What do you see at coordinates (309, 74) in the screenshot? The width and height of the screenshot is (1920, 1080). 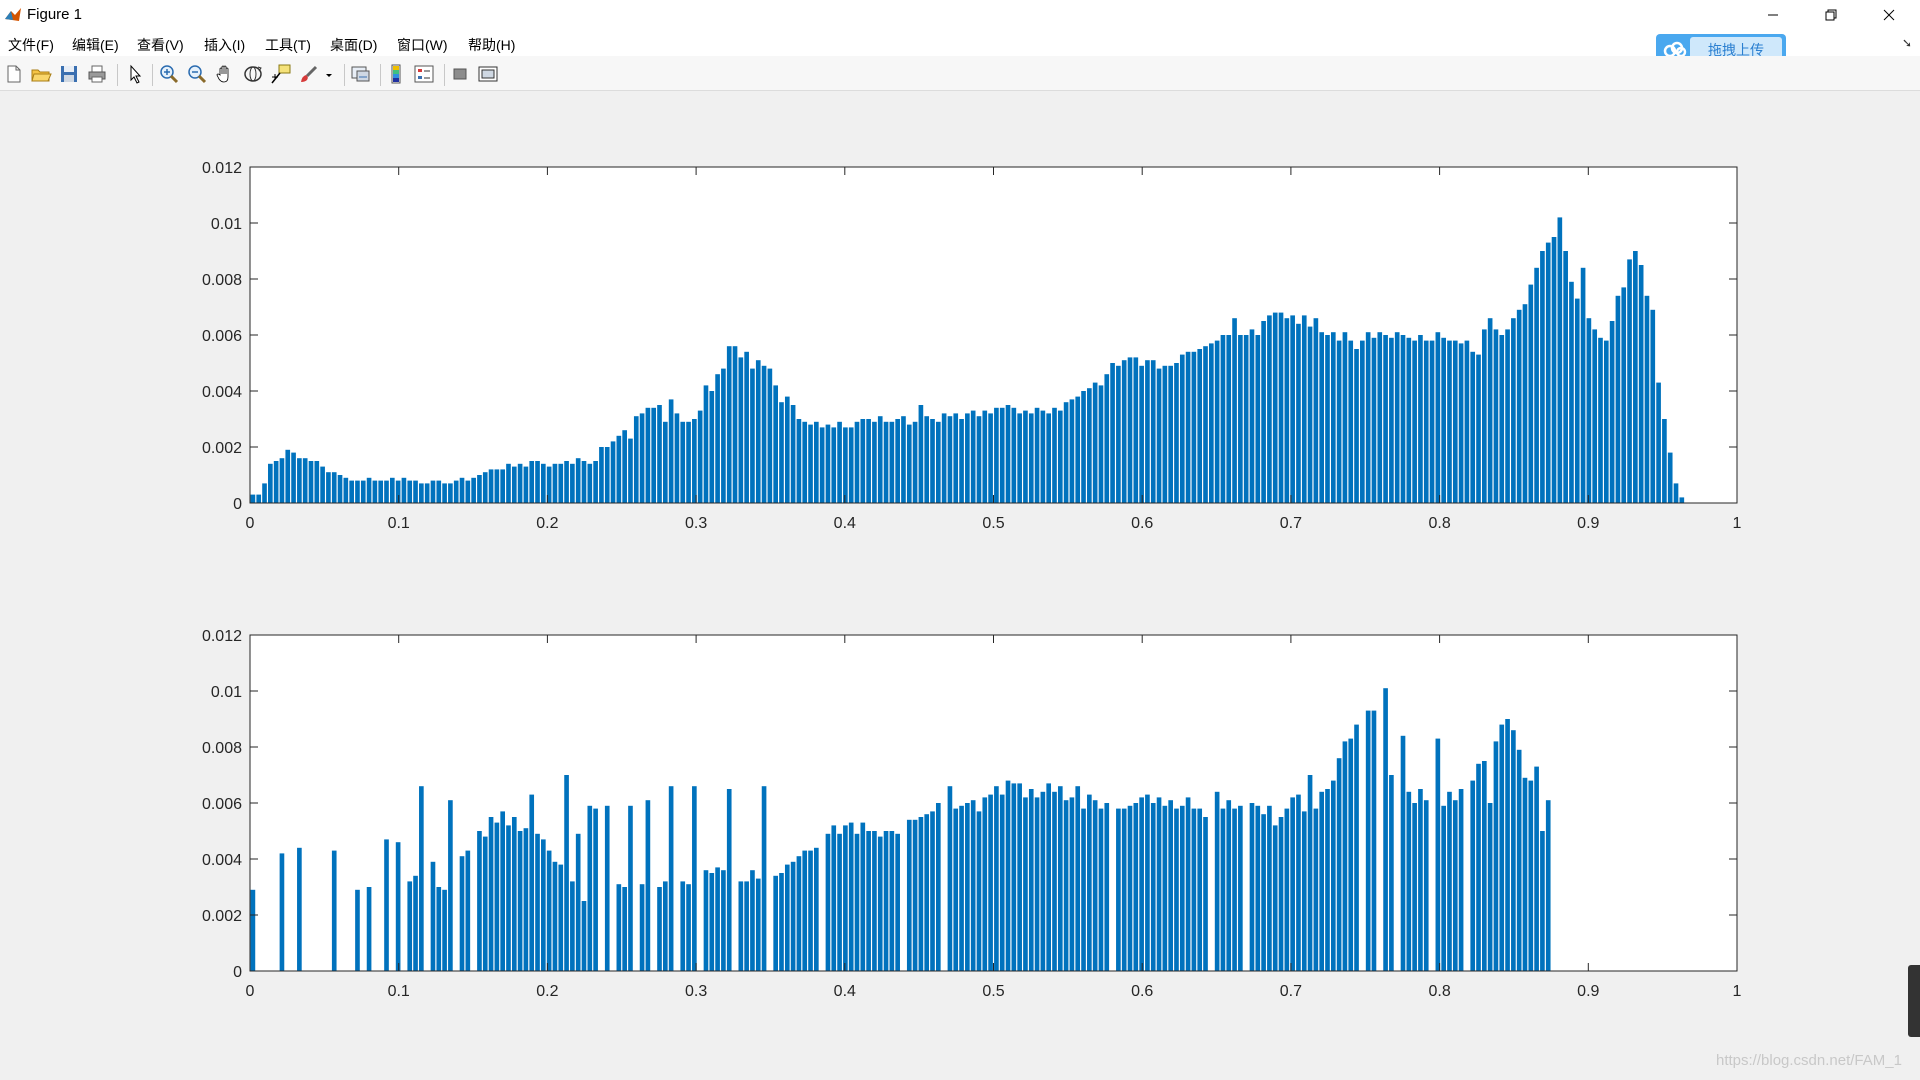 I see `brush-icon` at bounding box center [309, 74].